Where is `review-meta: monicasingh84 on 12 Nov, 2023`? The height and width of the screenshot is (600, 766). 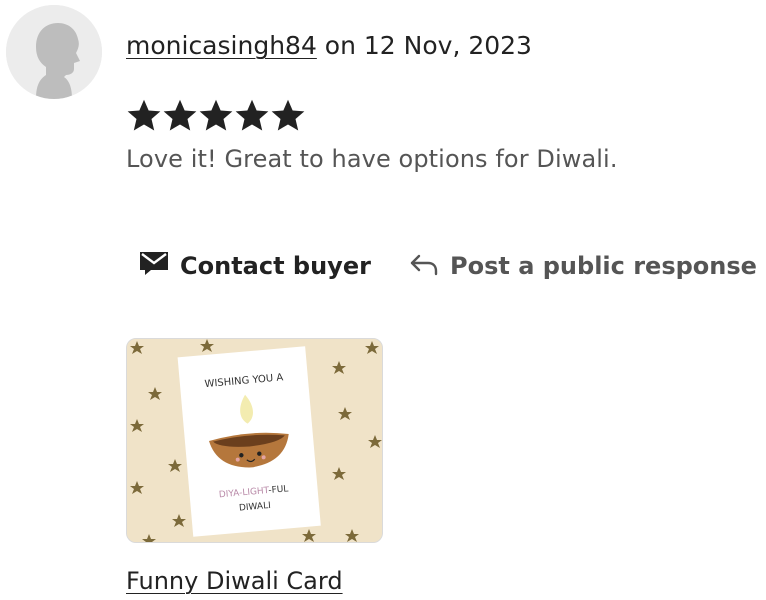
review-meta: monicasingh84 on 12 Nov, 2023 is located at coordinates (329, 46).